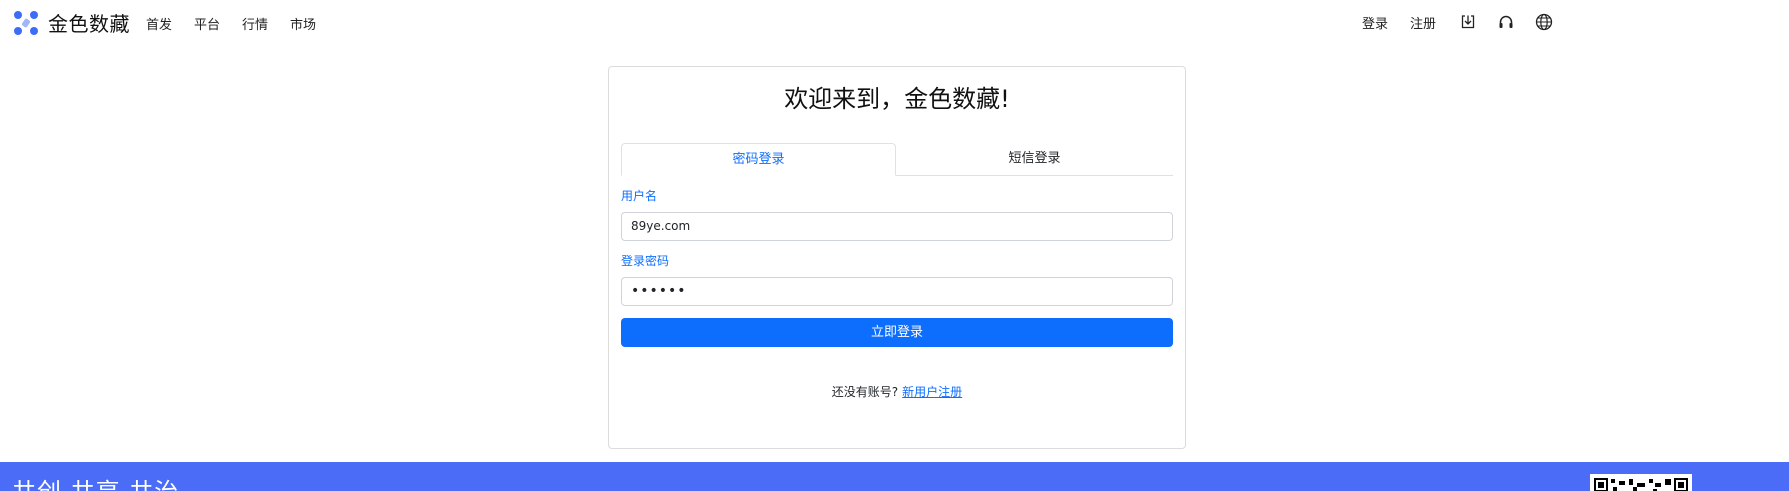 This screenshot has width=1789, height=491. I want to click on login-submit-button: 立即登录, so click(897, 332).